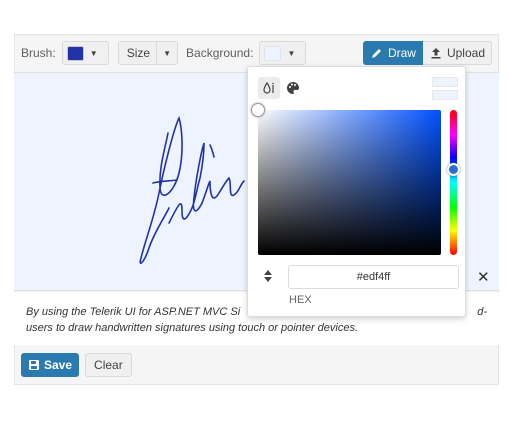  I want to click on brush-color-picker: ▼, so click(85, 53).